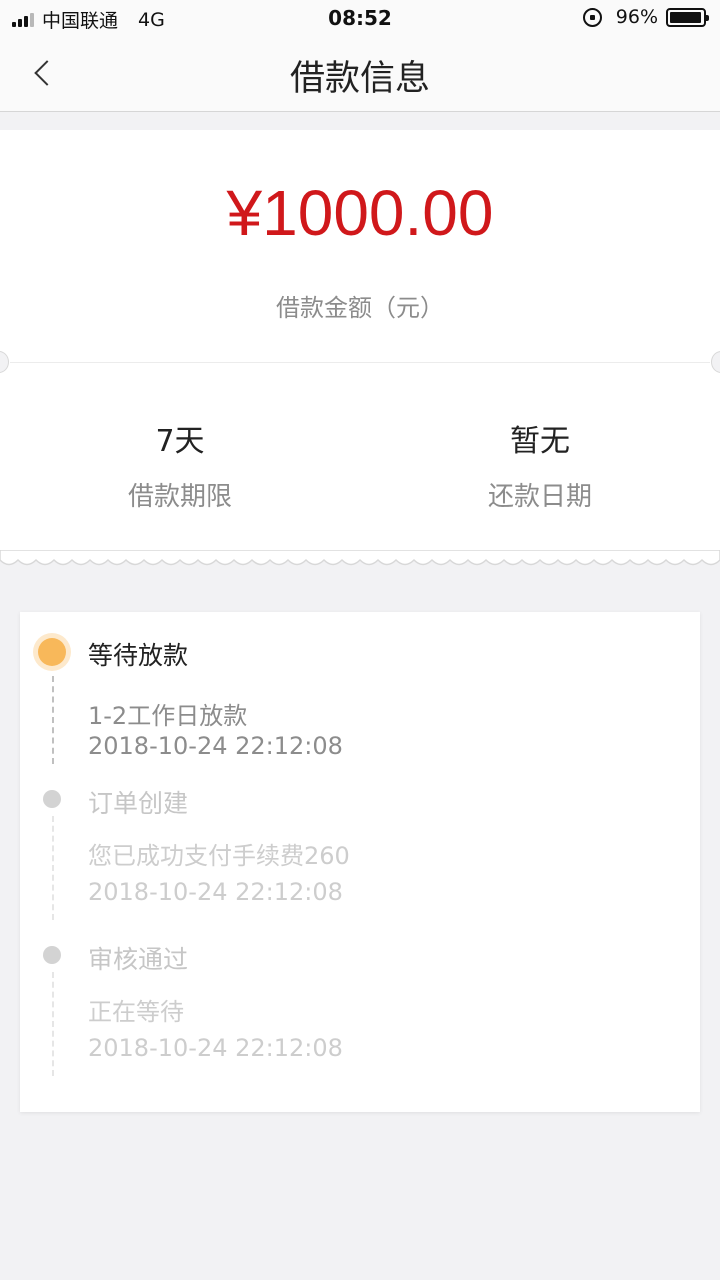 Image resolution: width=720 pixels, height=1280 pixels. What do you see at coordinates (136, 1012) in the screenshot?
I see `timeline-item-detail: 正在等待` at bounding box center [136, 1012].